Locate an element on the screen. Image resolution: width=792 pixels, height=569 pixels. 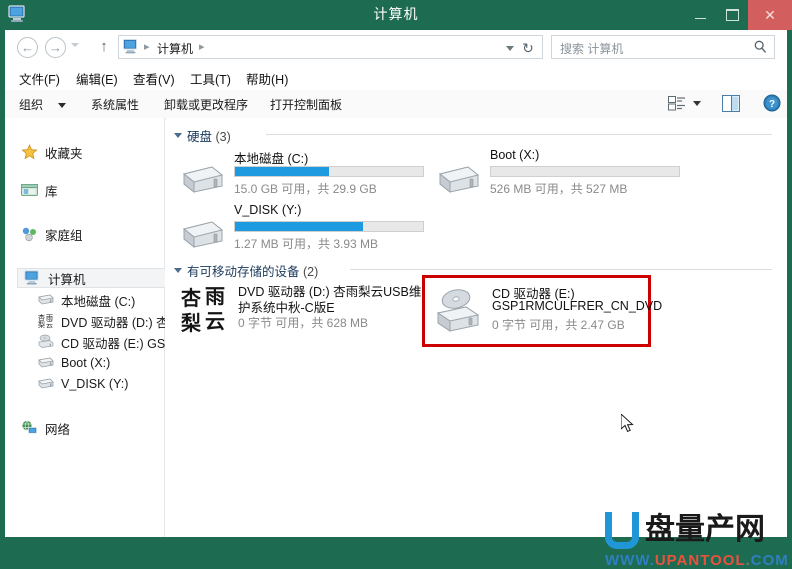
upantool-u-icon is located at coordinates (622, 530).